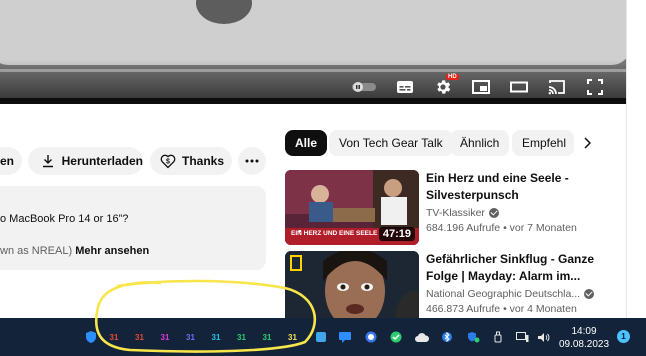  What do you see at coordinates (584, 344) in the screenshot?
I see `clock-date: 09.08.2023` at bounding box center [584, 344].